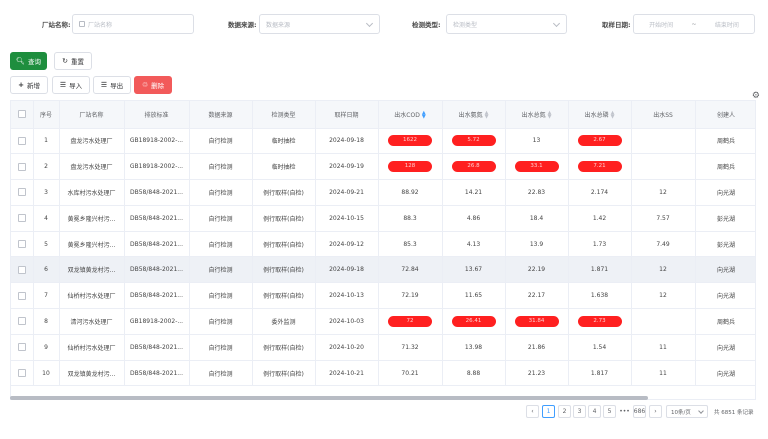 Image resolution: width=768 pixels, height=439 pixels. What do you see at coordinates (28, 61) in the screenshot?
I see `search-button: 🔍︎ 查询` at bounding box center [28, 61].